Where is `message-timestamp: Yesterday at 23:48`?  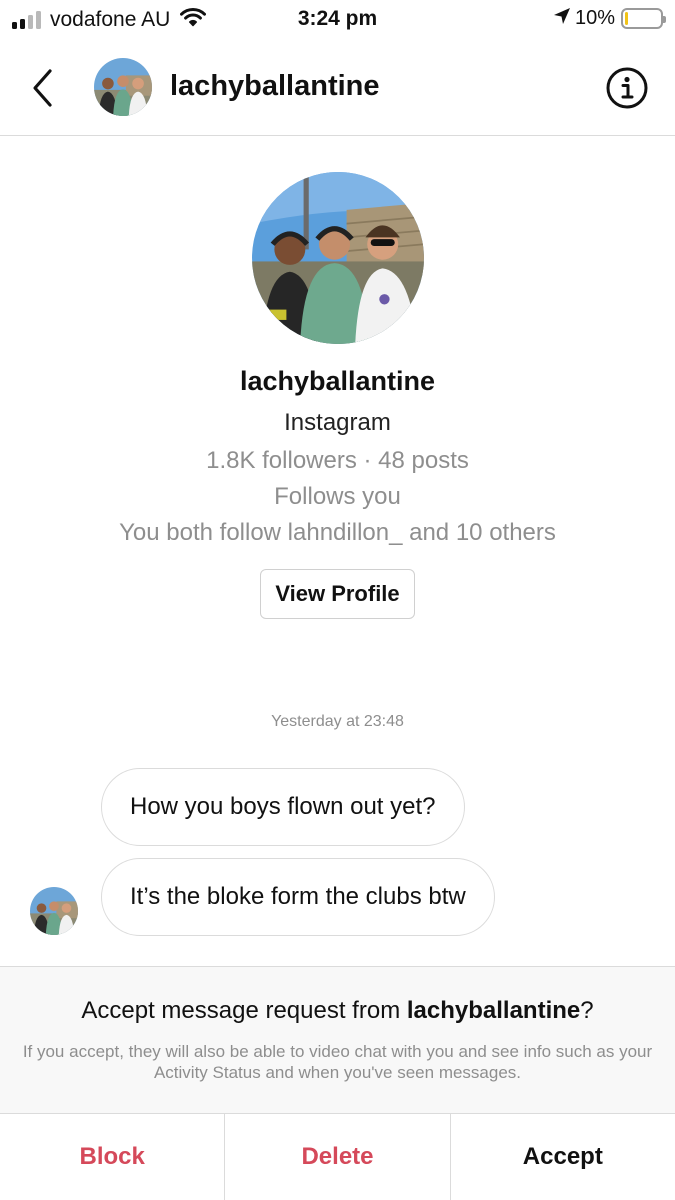 message-timestamp: Yesterday at 23:48 is located at coordinates (337, 721).